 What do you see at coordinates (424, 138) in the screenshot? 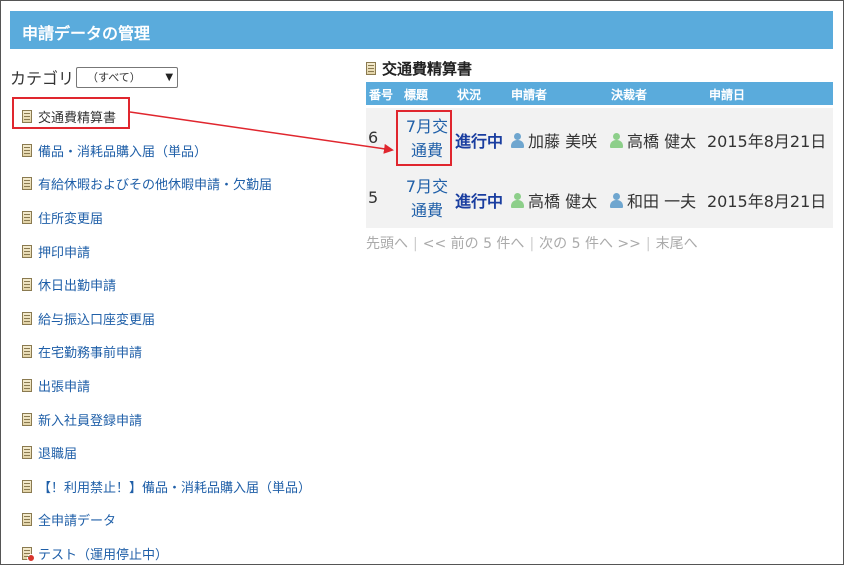
I see `highlight-annotation-title` at bounding box center [424, 138].